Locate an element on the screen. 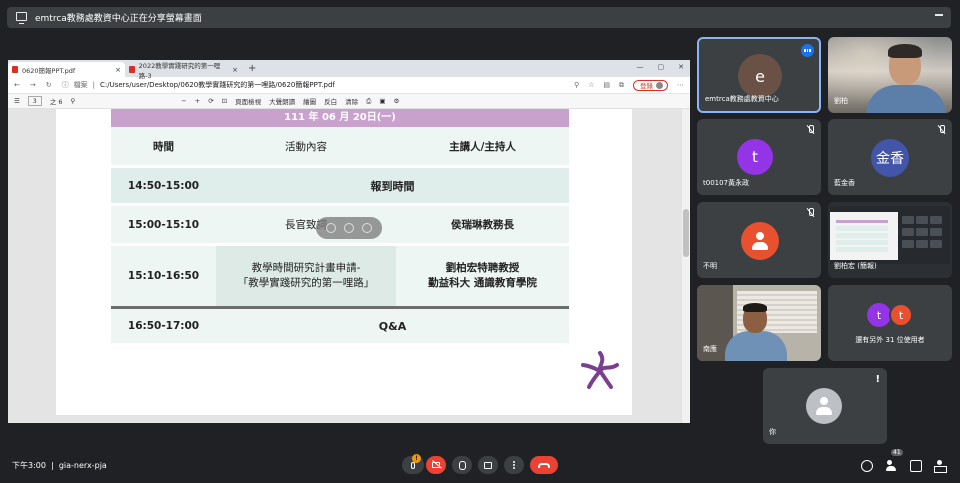 The image size is (960, 483). clock-time: 下午3:00 is located at coordinates (29, 465).